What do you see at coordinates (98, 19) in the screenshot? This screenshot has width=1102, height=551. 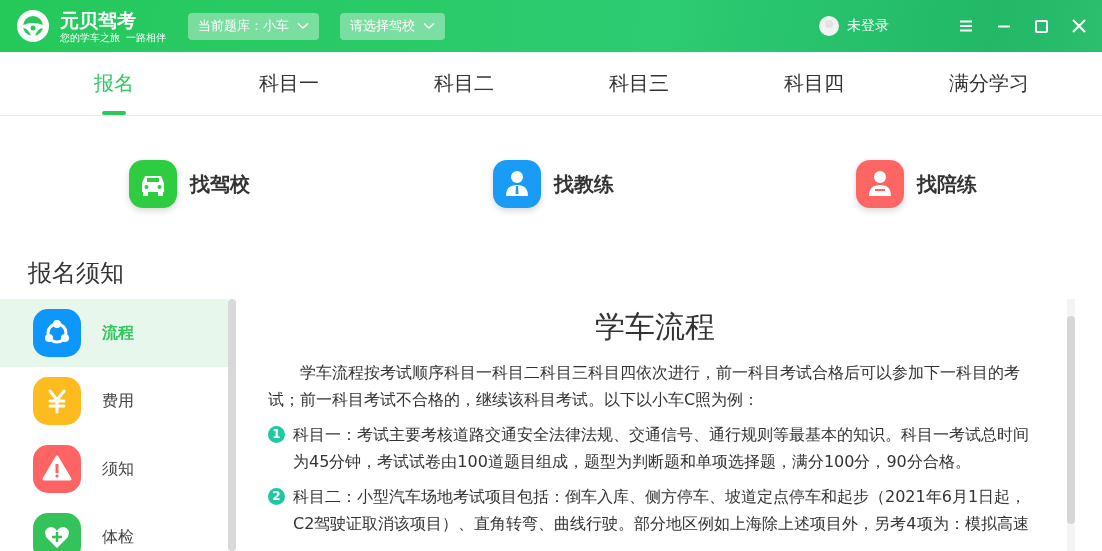 I see `app-name: 元贝驾考` at bounding box center [98, 19].